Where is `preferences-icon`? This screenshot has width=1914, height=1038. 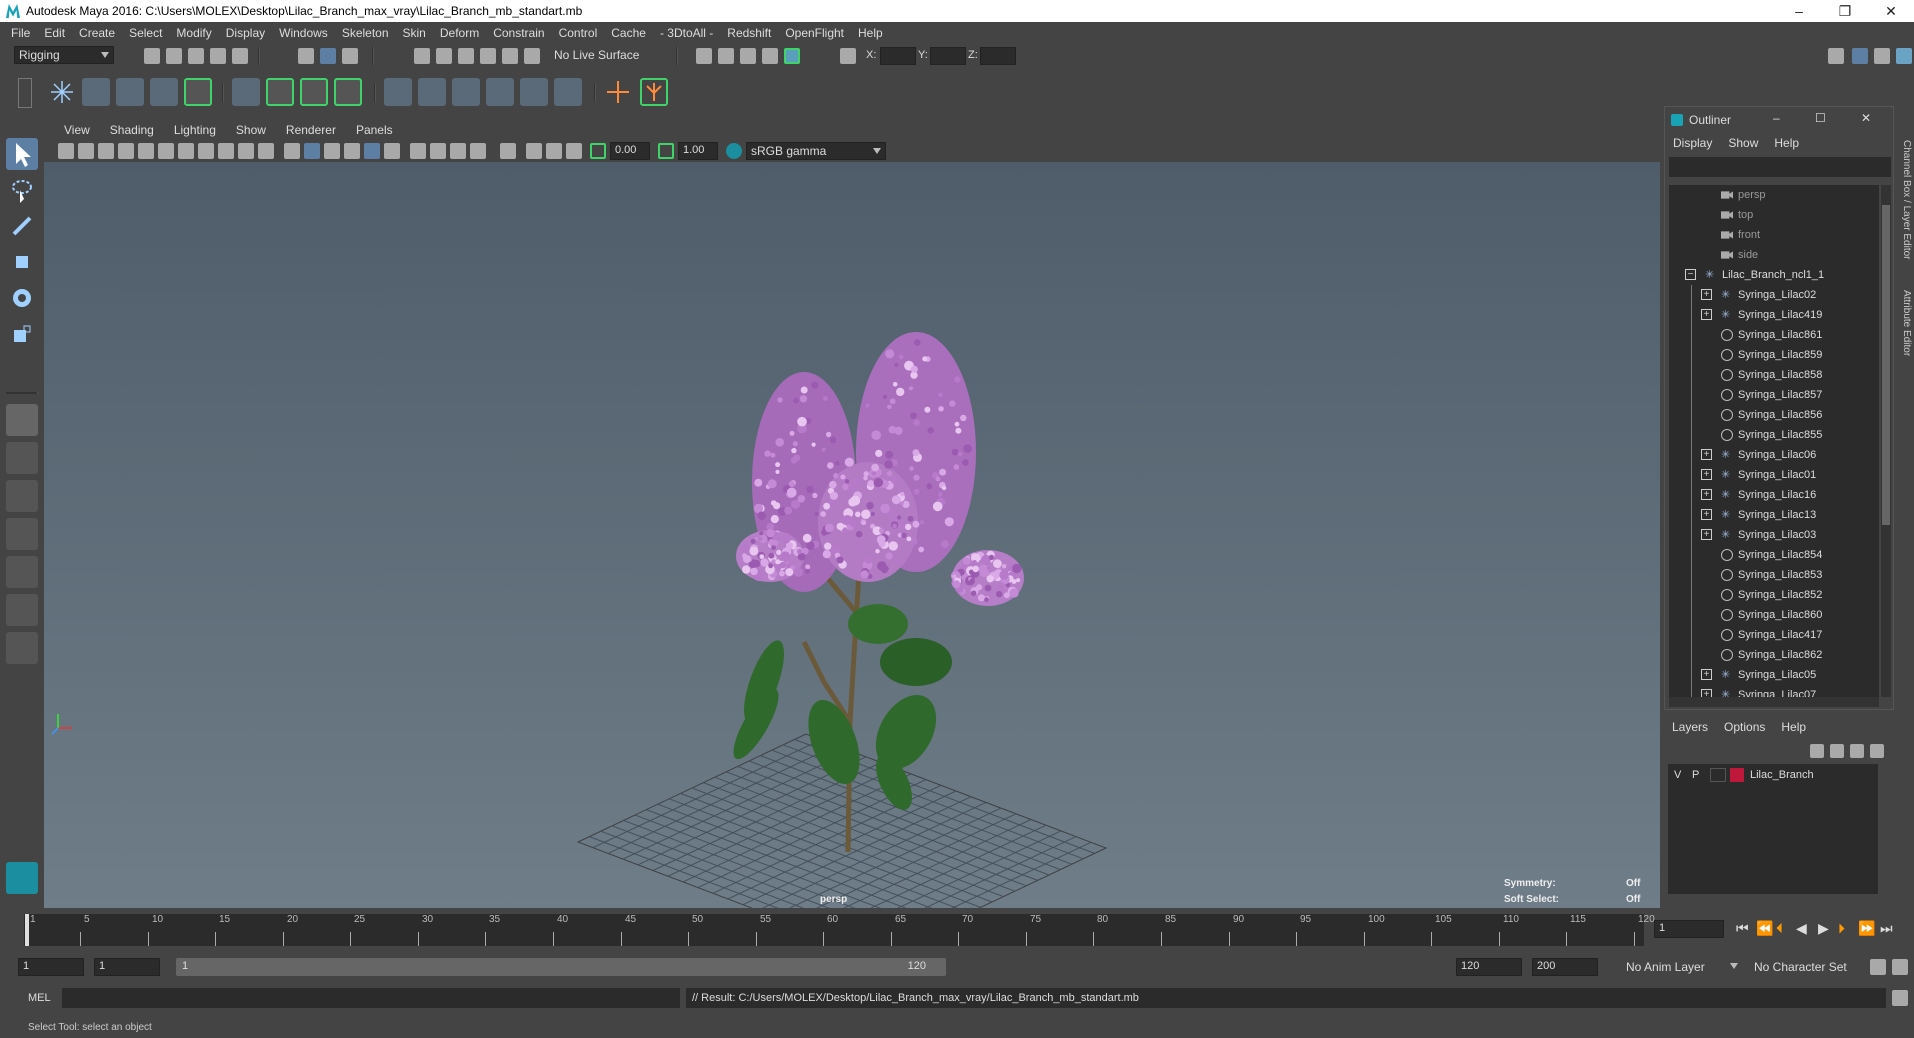 preferences-icon is located at coordinates (1900, 967).